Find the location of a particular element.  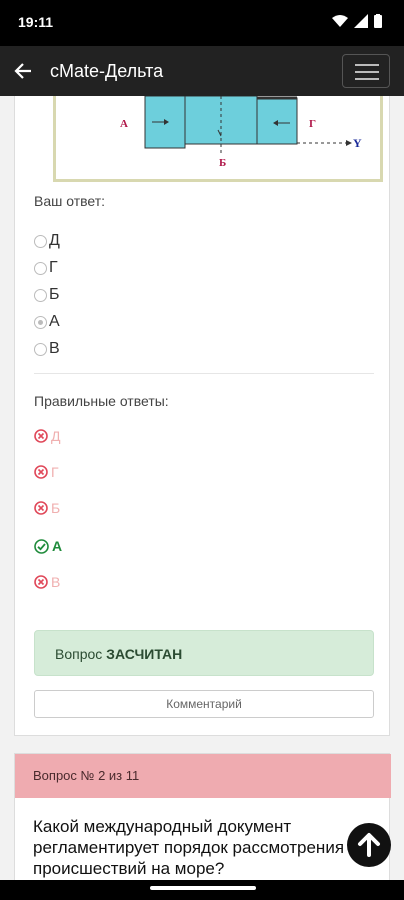

comment-button: Комментарий is located at coordinates (204, 704).